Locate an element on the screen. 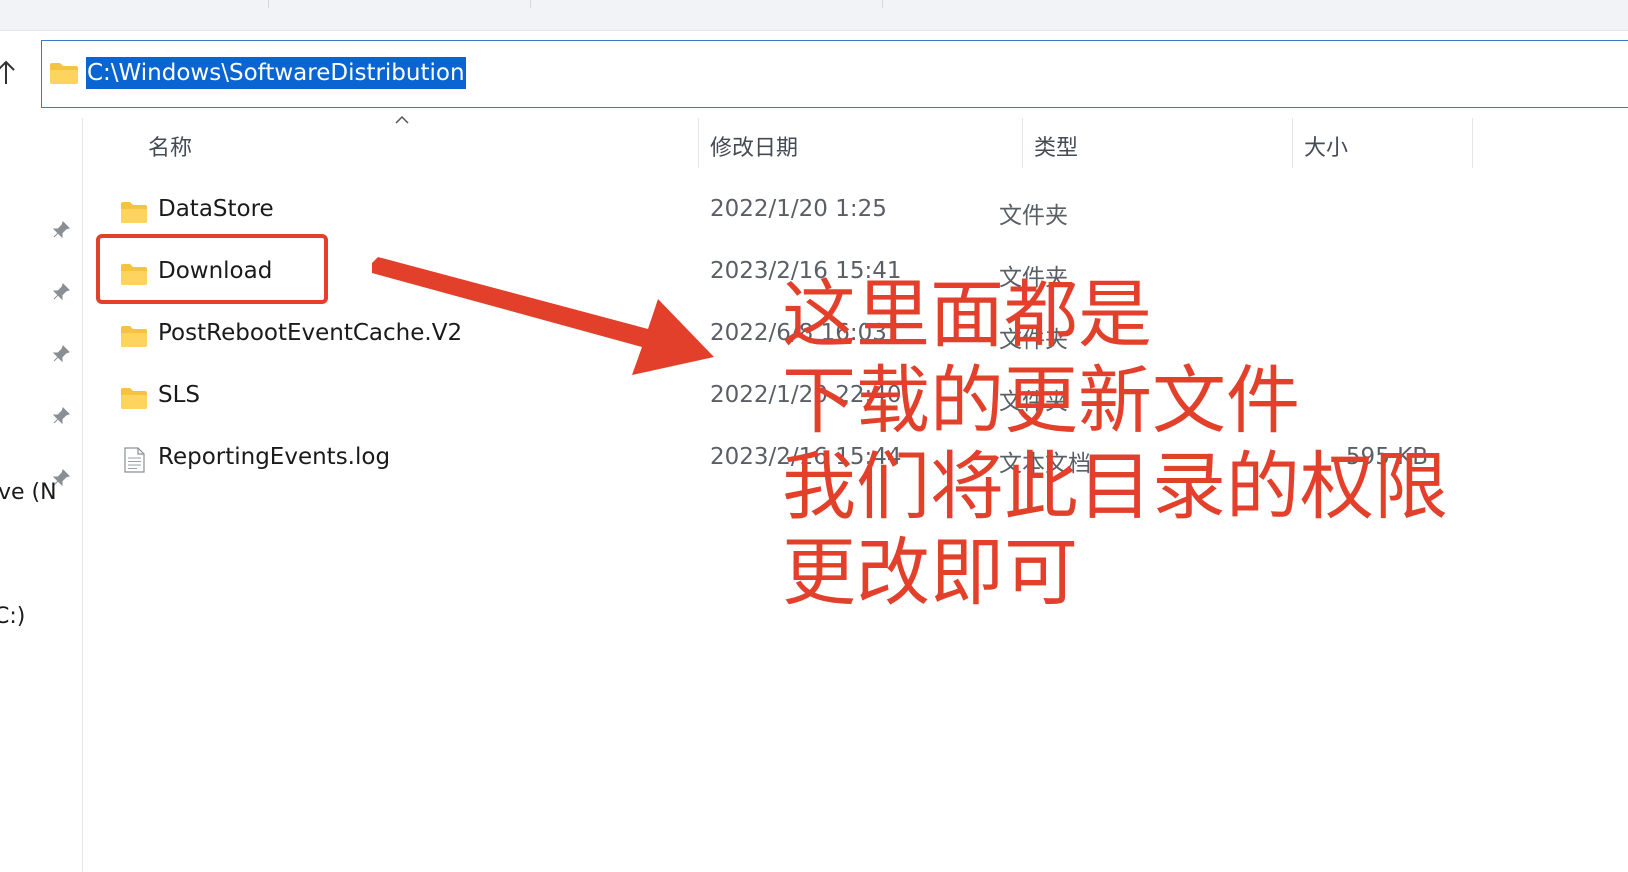 This screenshot has height=872, width=1628. annotation-line: 我们将此目录的权限 is located at coordinates (1115, 487).